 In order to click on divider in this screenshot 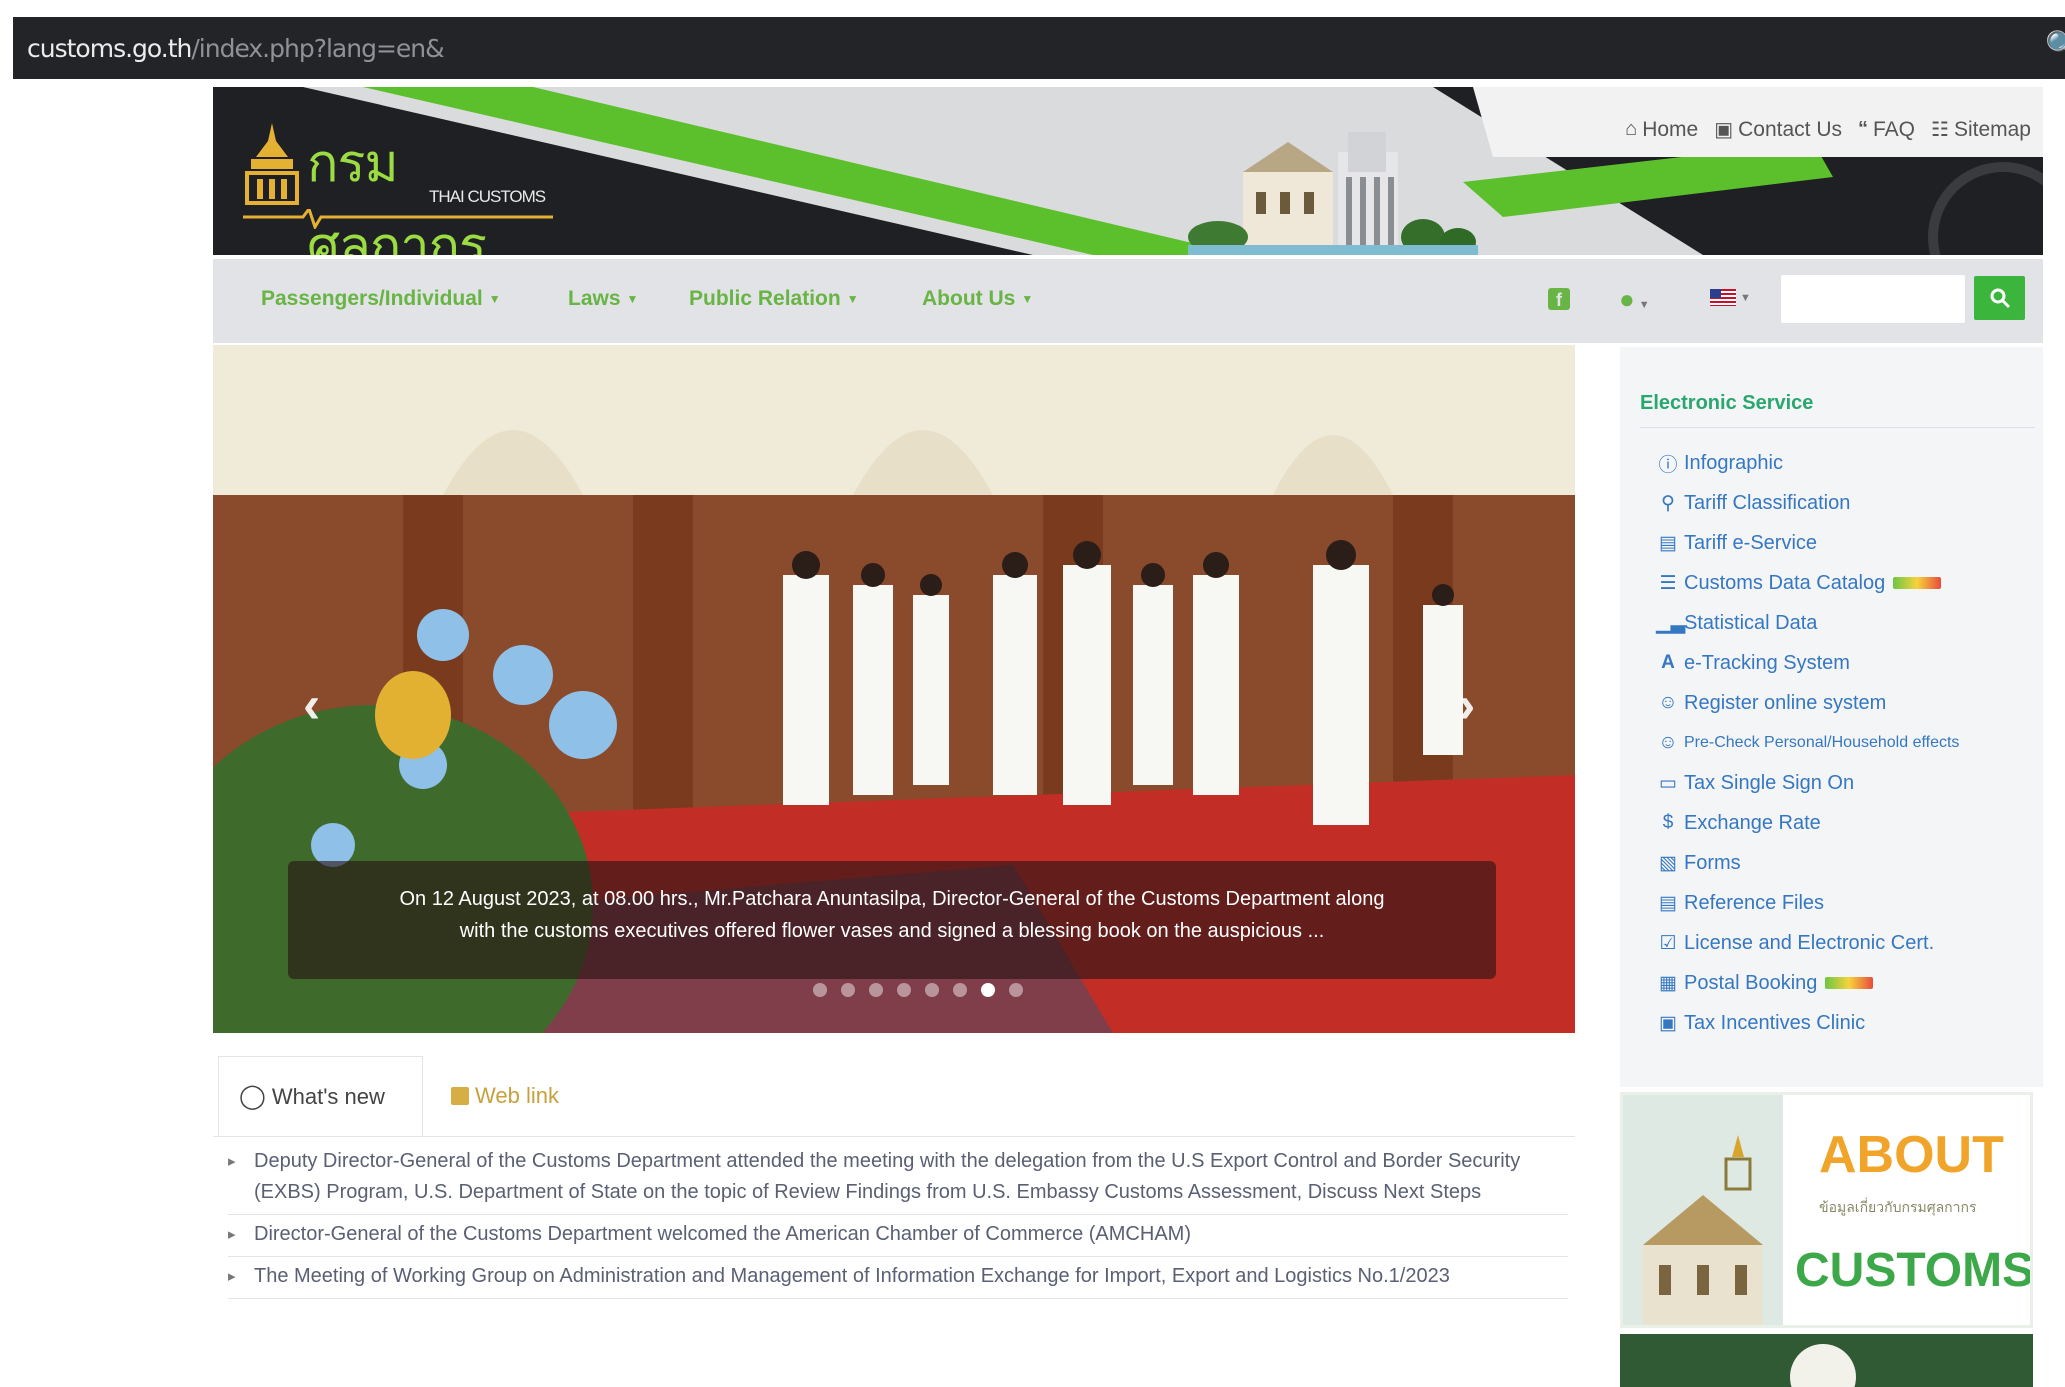, I will do `click(894, 1136)`.